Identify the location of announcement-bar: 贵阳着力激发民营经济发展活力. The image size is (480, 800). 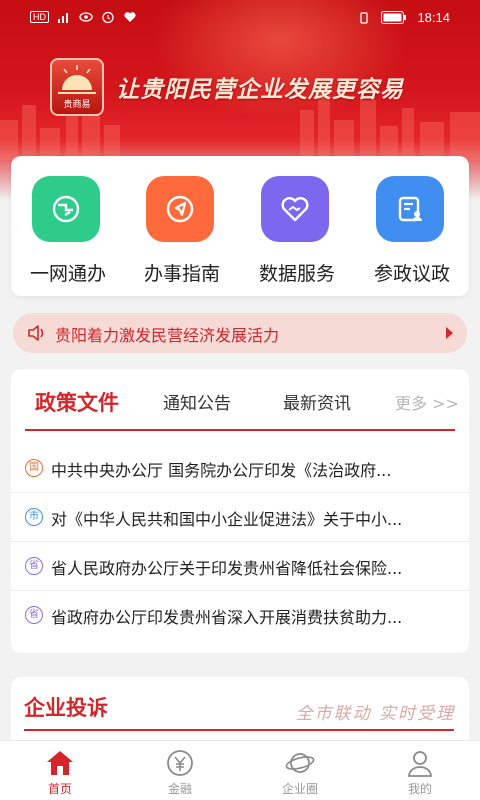
(240, 333).